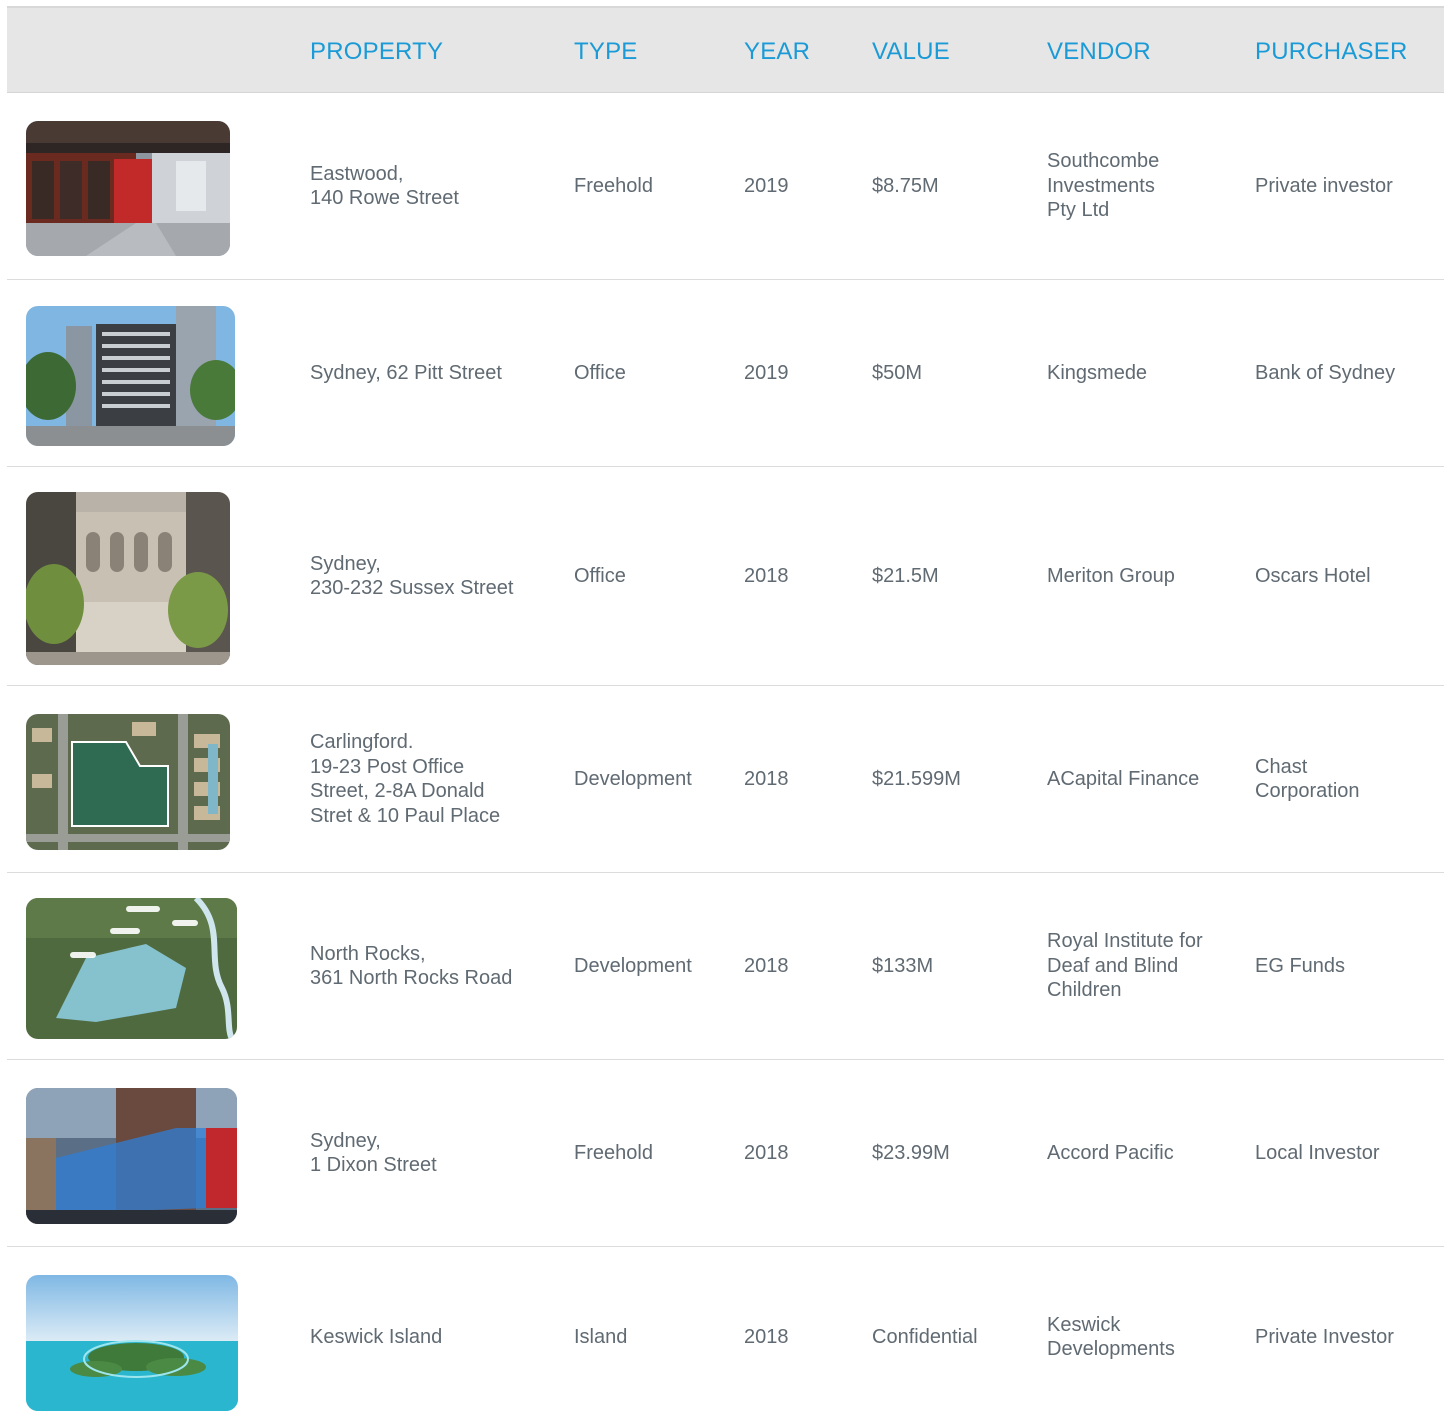 This screenshot has width=1450, height=1427. Describe the element at coordinates (411, 966) in the screenshot. I see `cell-property: North Rocks, 361 North Rocks Road` at that location.